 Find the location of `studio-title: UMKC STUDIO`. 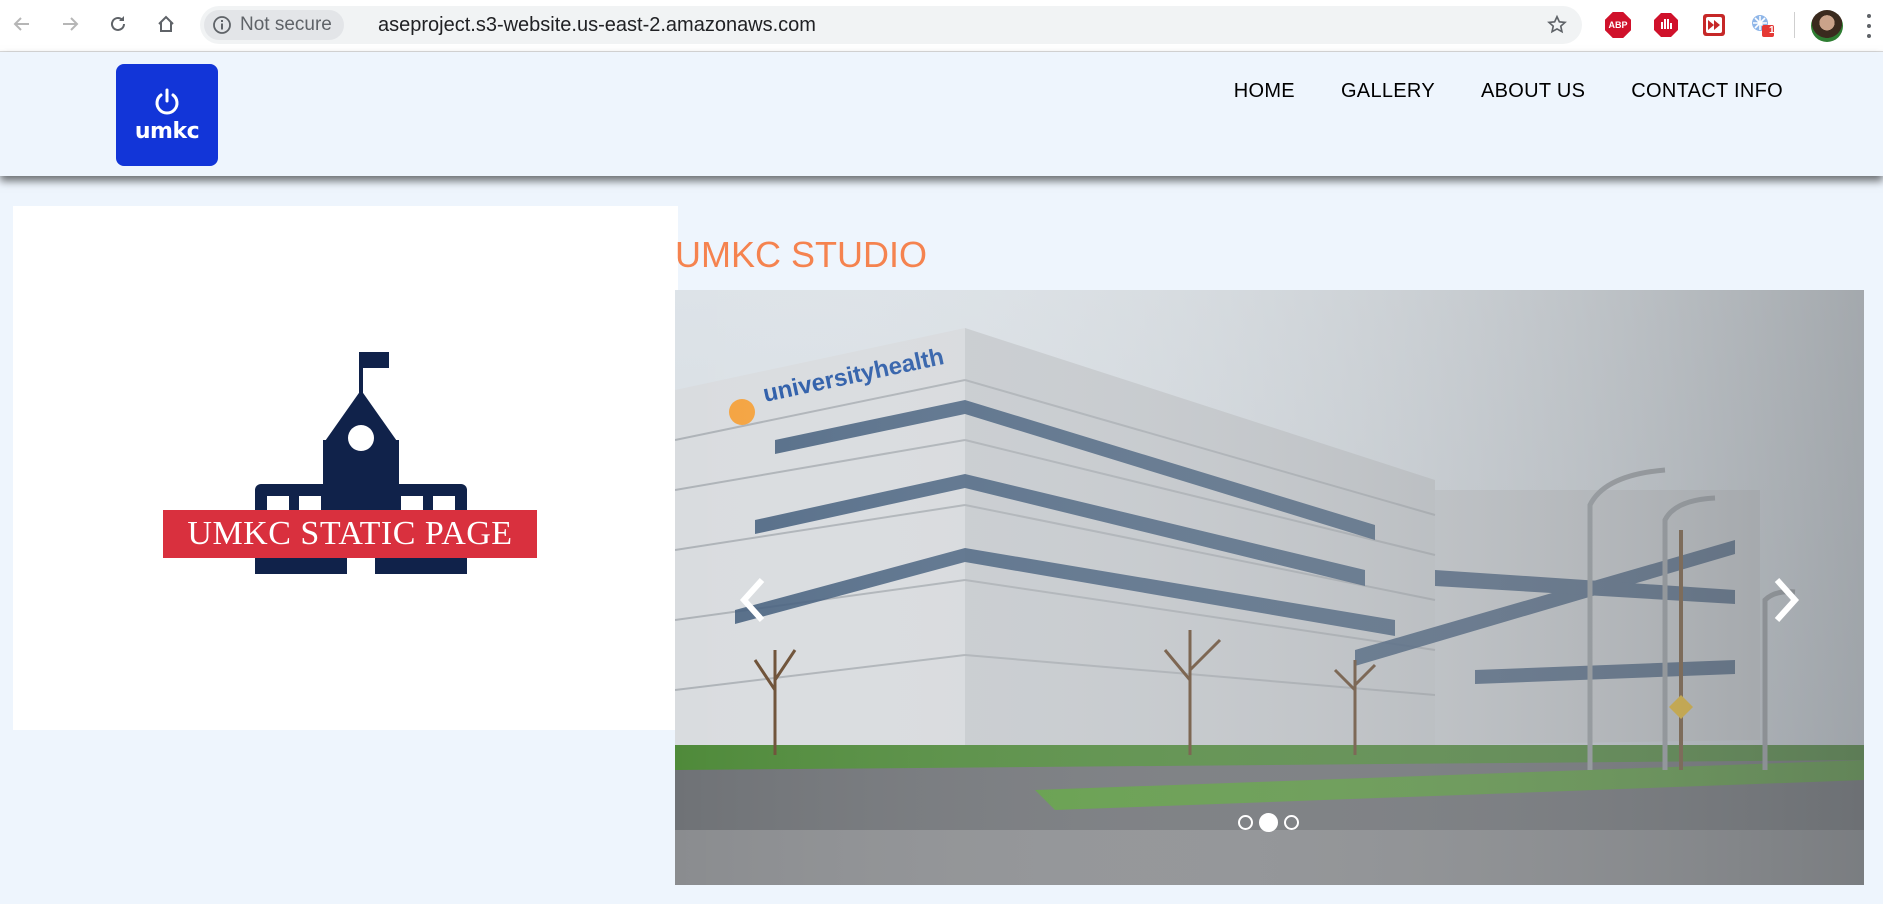

studio-title: UMKC STUDIO is located at coordinates (801, 254).